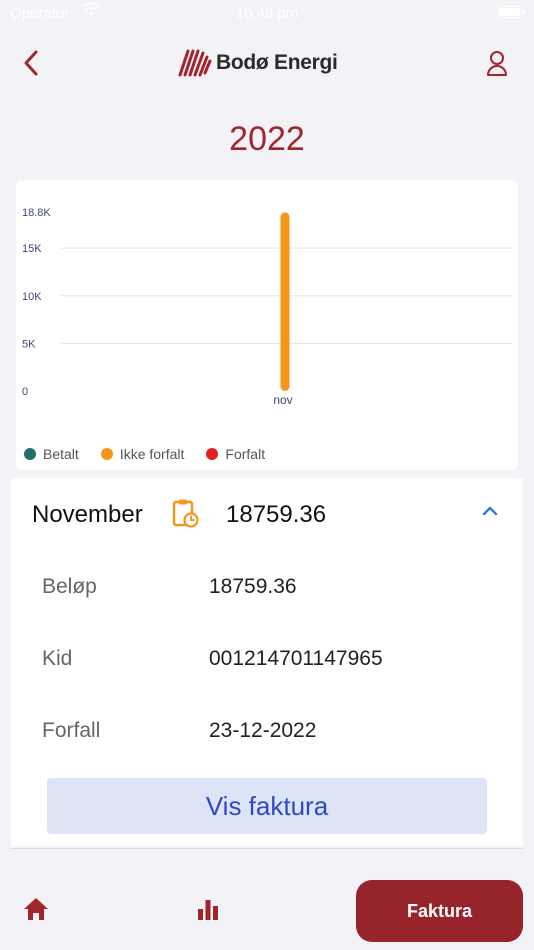 This screenshot has width=534, height=950. What do you see at coordinates (71, 730) in the screenshot?
I see `forfall-label: Forfall` at bounding box center [71, 730].